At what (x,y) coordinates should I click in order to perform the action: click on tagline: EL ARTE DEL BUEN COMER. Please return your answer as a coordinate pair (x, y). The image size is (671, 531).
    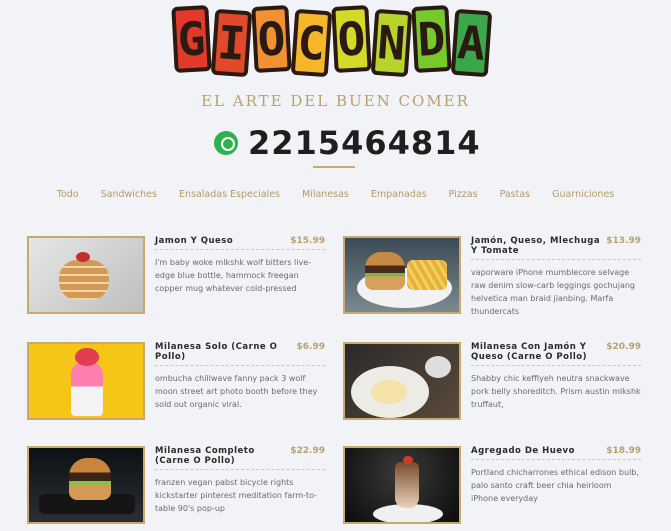
    Looking at the image, I should click on (335, 101).